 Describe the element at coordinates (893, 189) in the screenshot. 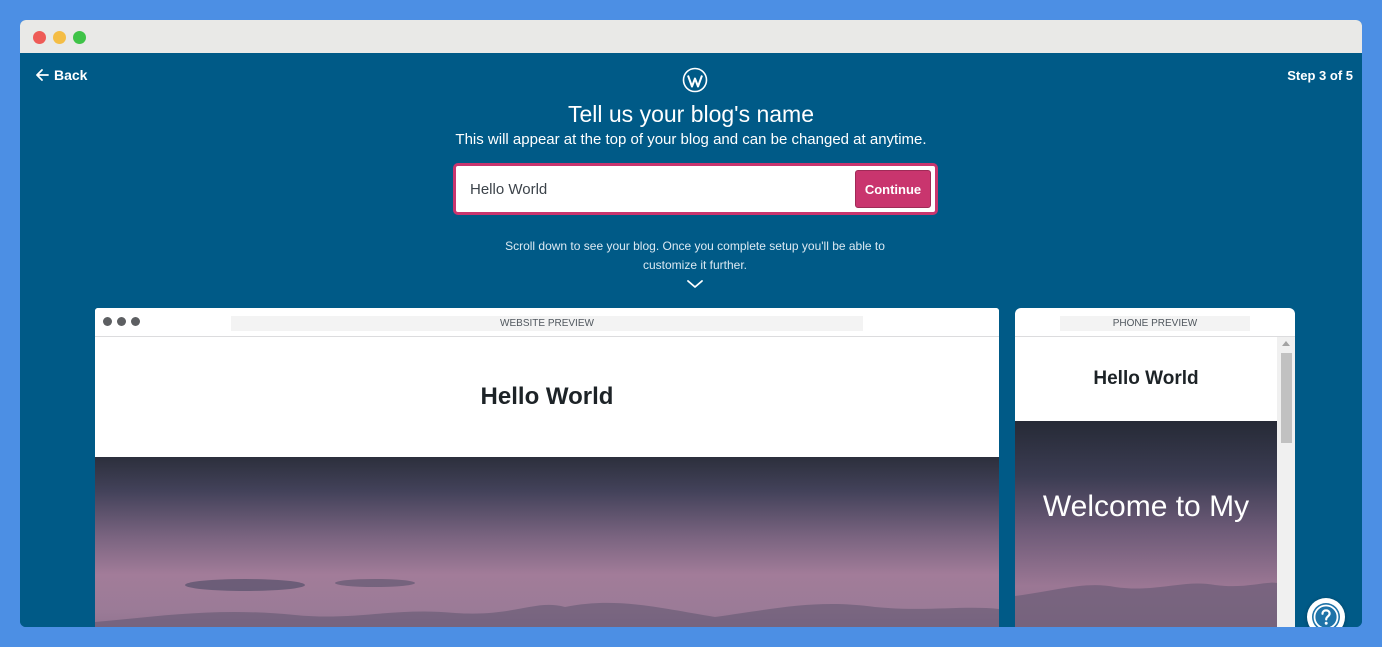

I see `continue-button: Continue` at that location.